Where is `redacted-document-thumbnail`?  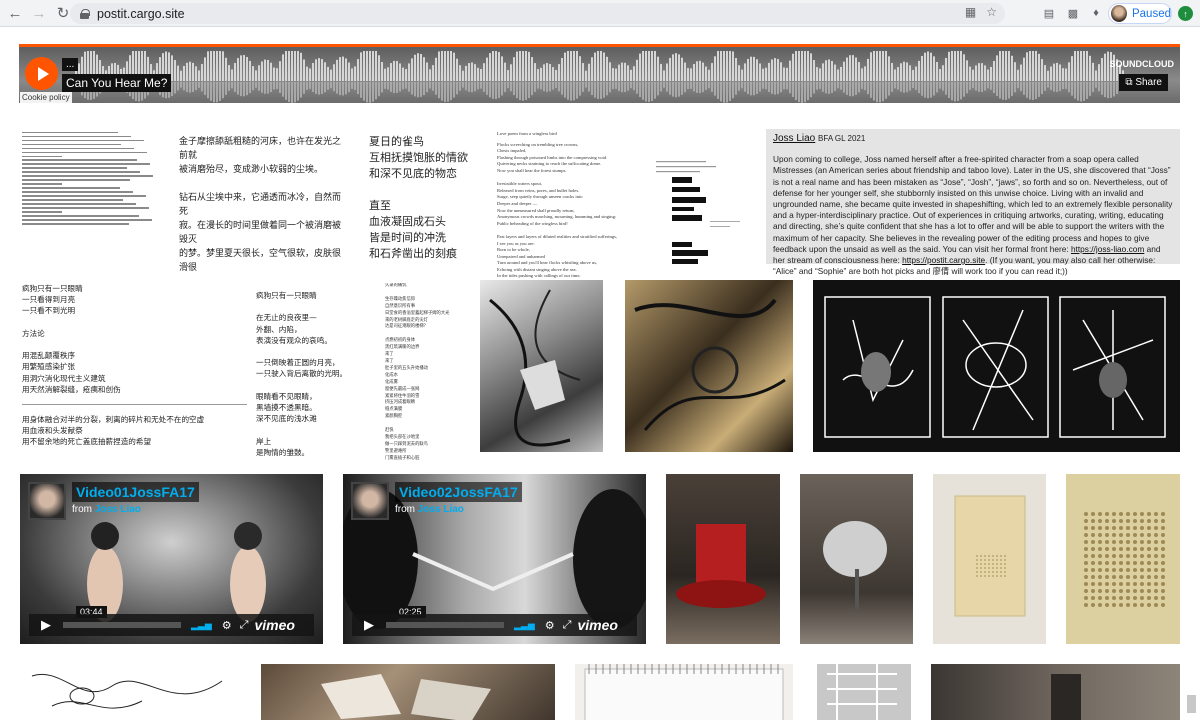 redacted-document-thumbnail is located at coordinates (702, 201).